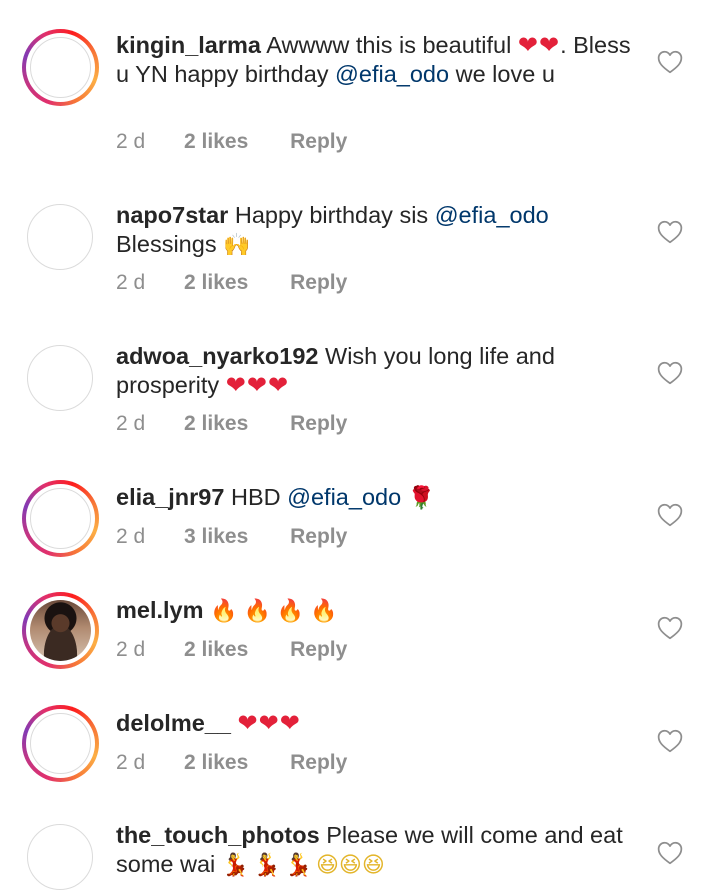 The width and height of the screenshot is (720, 890). What do you see at coordinates (259, 497) in the screenshot?
I see `comment-body: HBD` at bounding box center [259, 497].